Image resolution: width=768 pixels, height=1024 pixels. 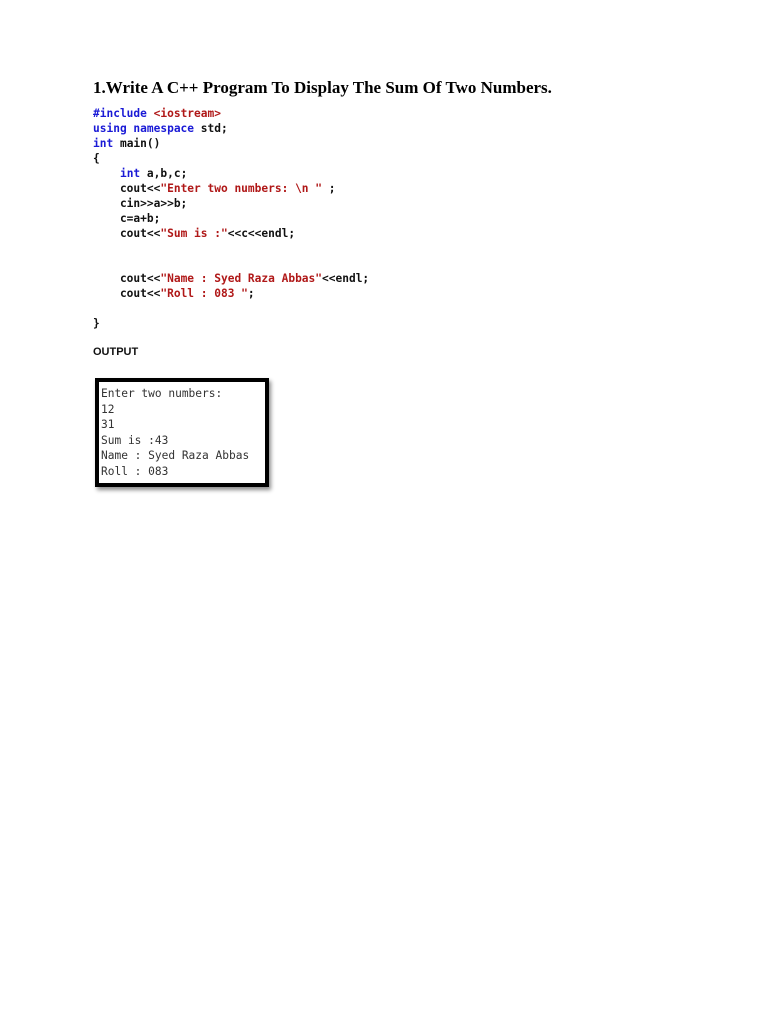 What do you see at coordinates (346, 278) in the screenshot?
I see `code-text: <<endl;` at bounding box center [346, 278].